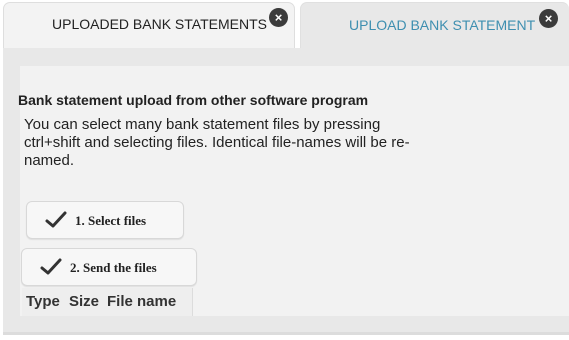  Describe the element at coordinates (111, 220) in the screenshot. I see `select-files-label: 1. Select files` at that location.